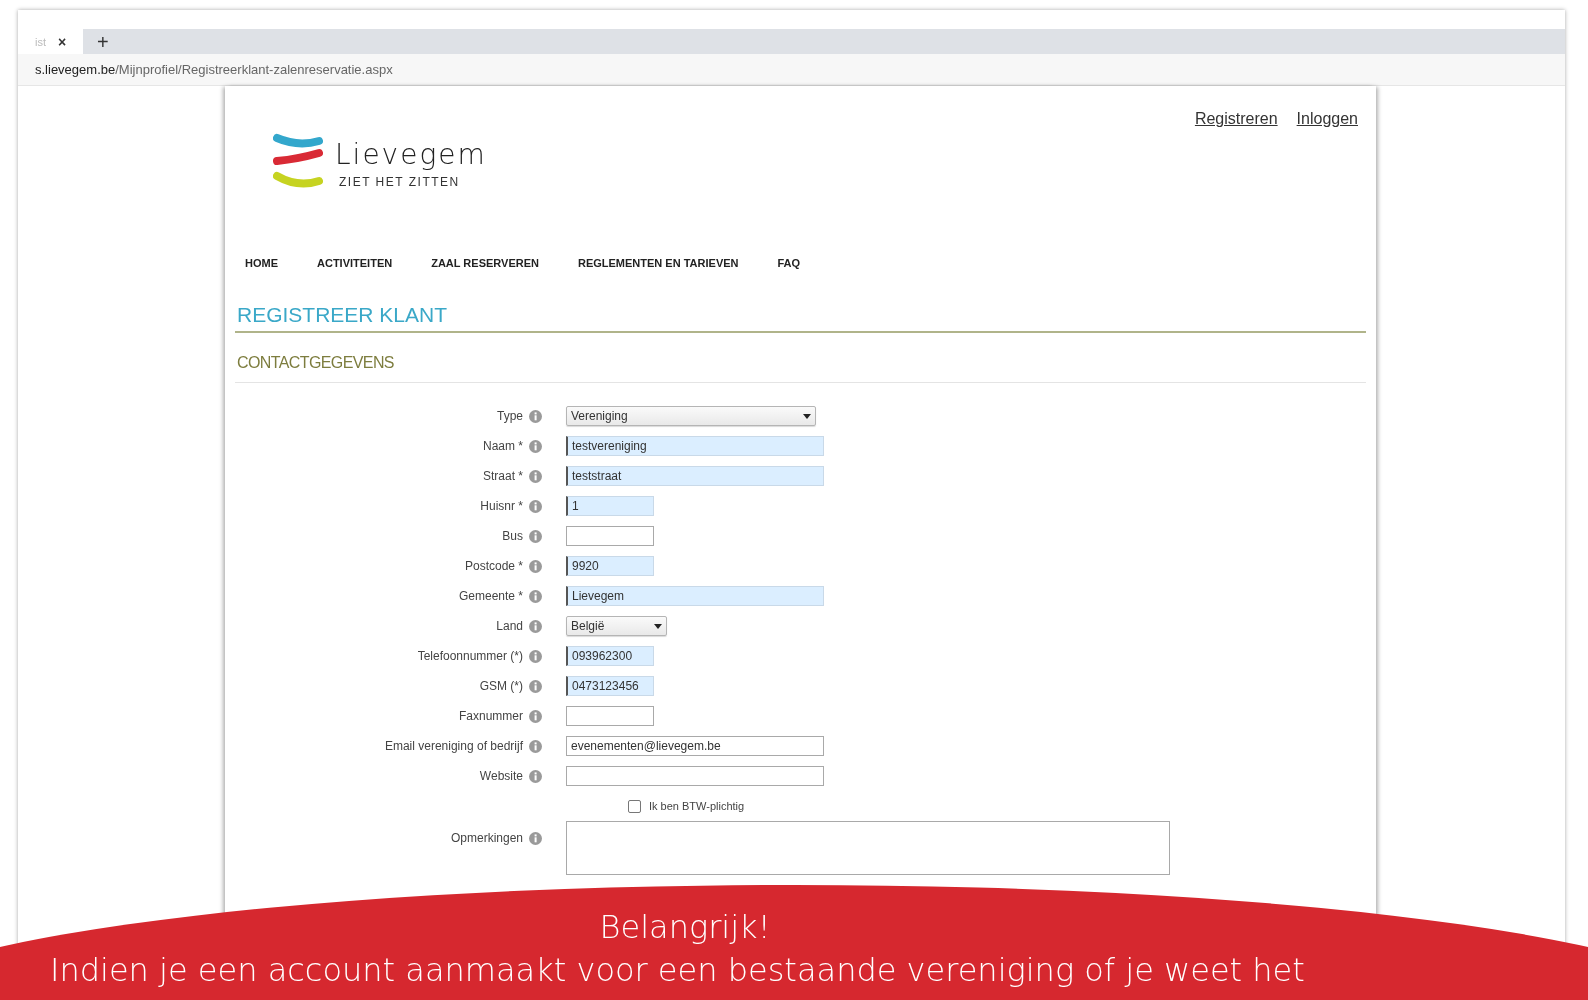 Image resolution: width=1588 pixels, height=1000 pixels. What do you see at coordinates (103, 41) in the screenshot?
I see `new-tab-button: +` at bounding box center [103, 41].